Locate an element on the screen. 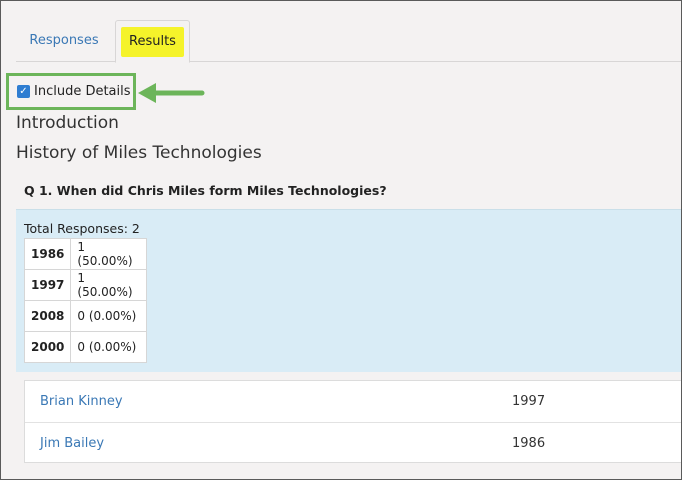 This screenshot has height=480, width=682. table-row: 1986 1 (50.00%) is located at coordinates (85, 254).